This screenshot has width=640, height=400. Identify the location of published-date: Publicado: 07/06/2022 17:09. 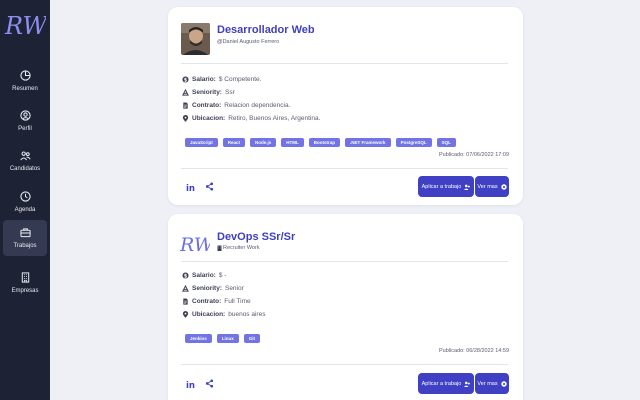
(473, 155).